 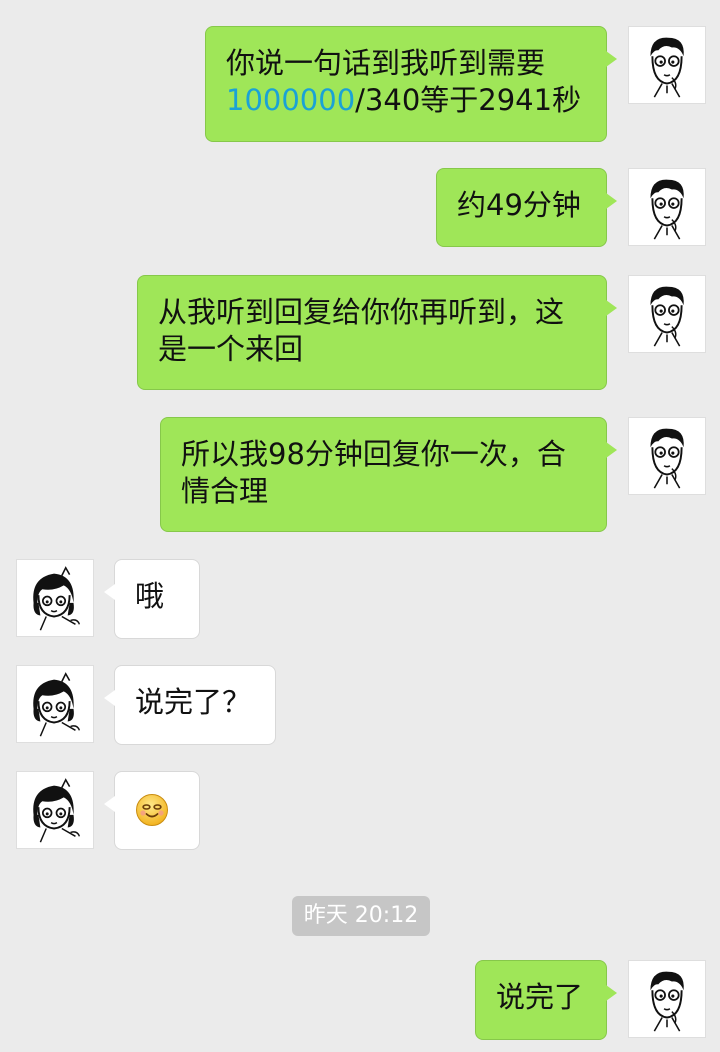 I want to click on number-link: 1000000, so click(x=290, y=100).